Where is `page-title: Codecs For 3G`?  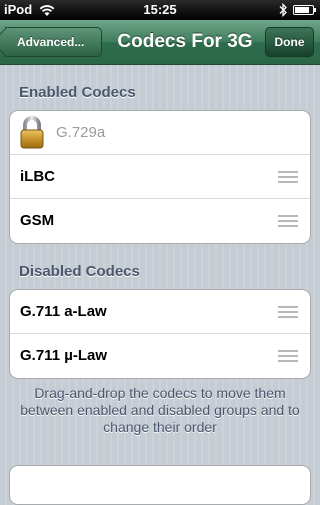 page-title: Codecs For 3G is located at coordinates (185, 41).